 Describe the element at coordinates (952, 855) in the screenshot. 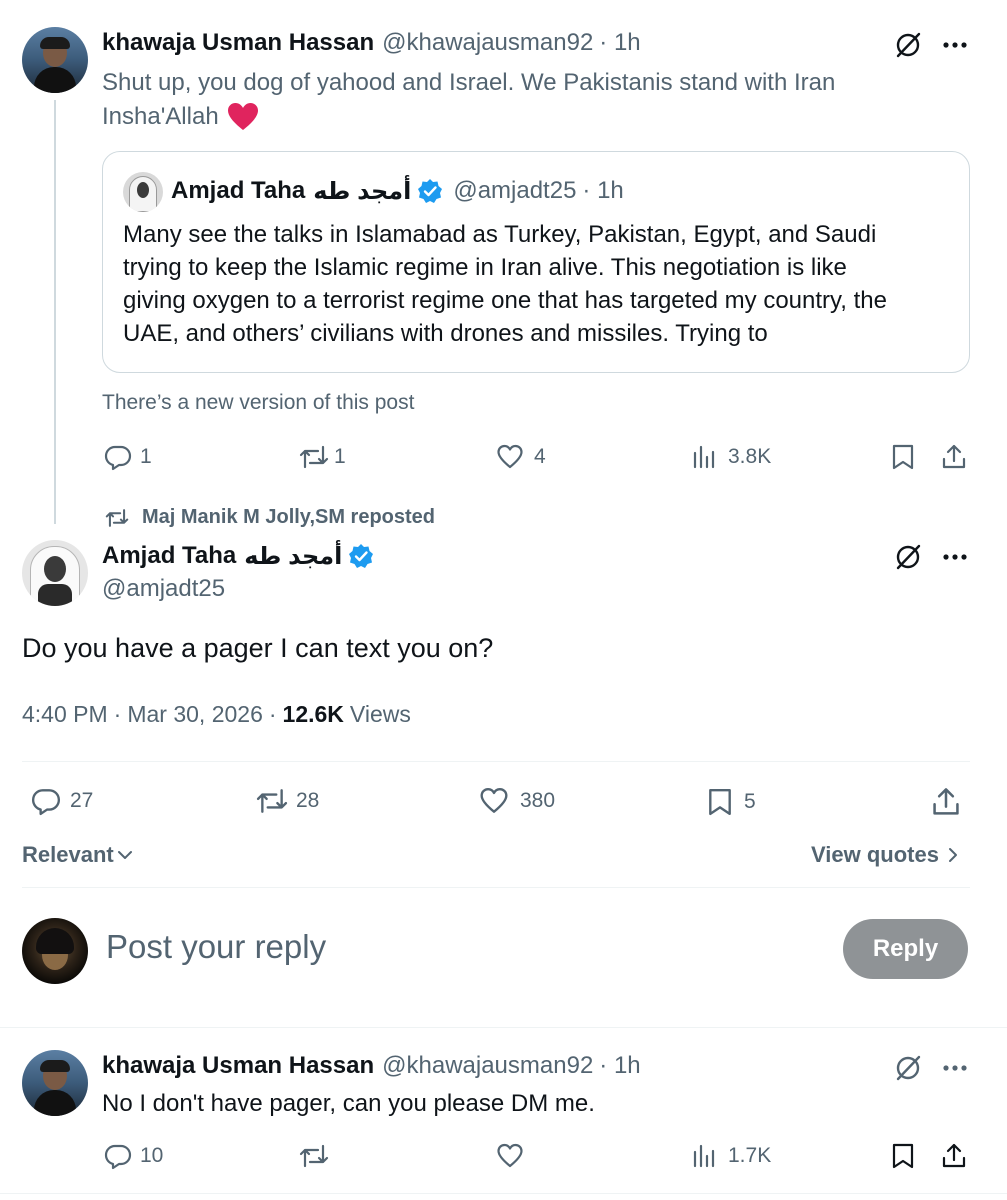

I see `chevron-right-icon` at that location.